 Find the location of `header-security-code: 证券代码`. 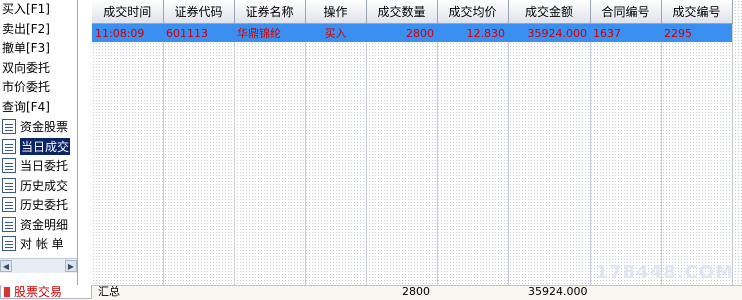

header-security-code: 证券代码 is located at coordinates (199, 12).